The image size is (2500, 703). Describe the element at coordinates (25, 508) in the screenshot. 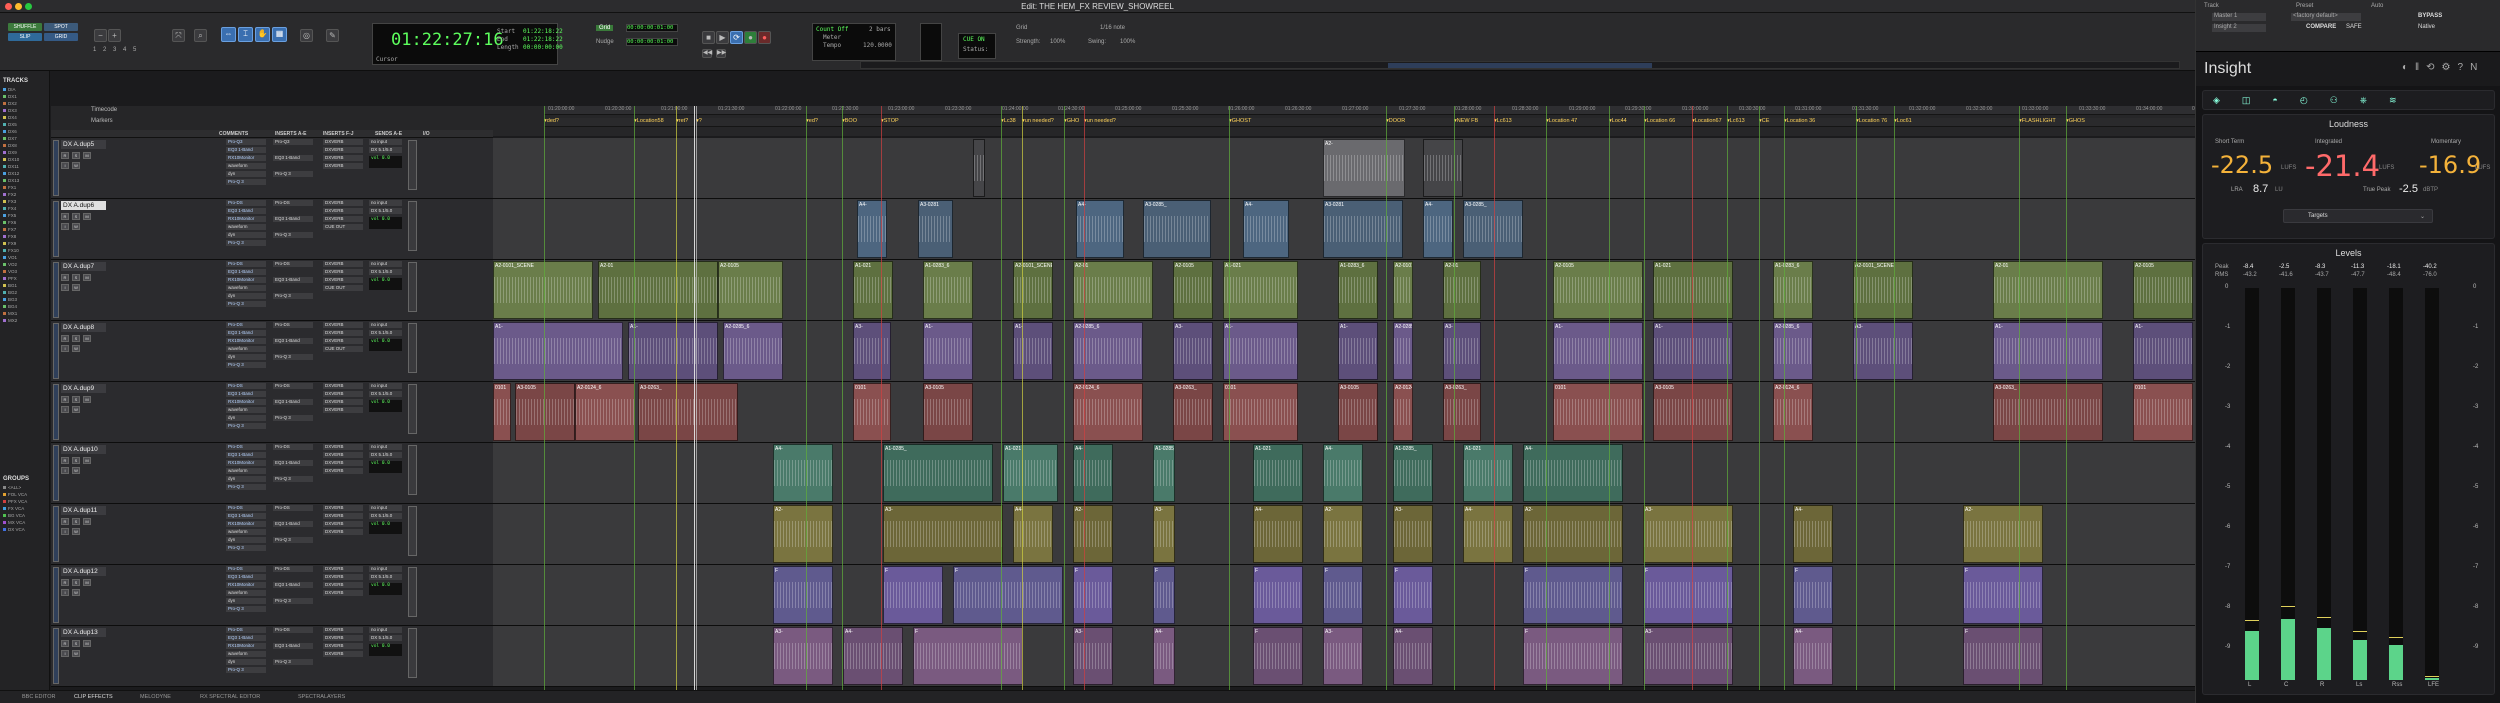

I see `group-list-item: FX VCA` at that location.